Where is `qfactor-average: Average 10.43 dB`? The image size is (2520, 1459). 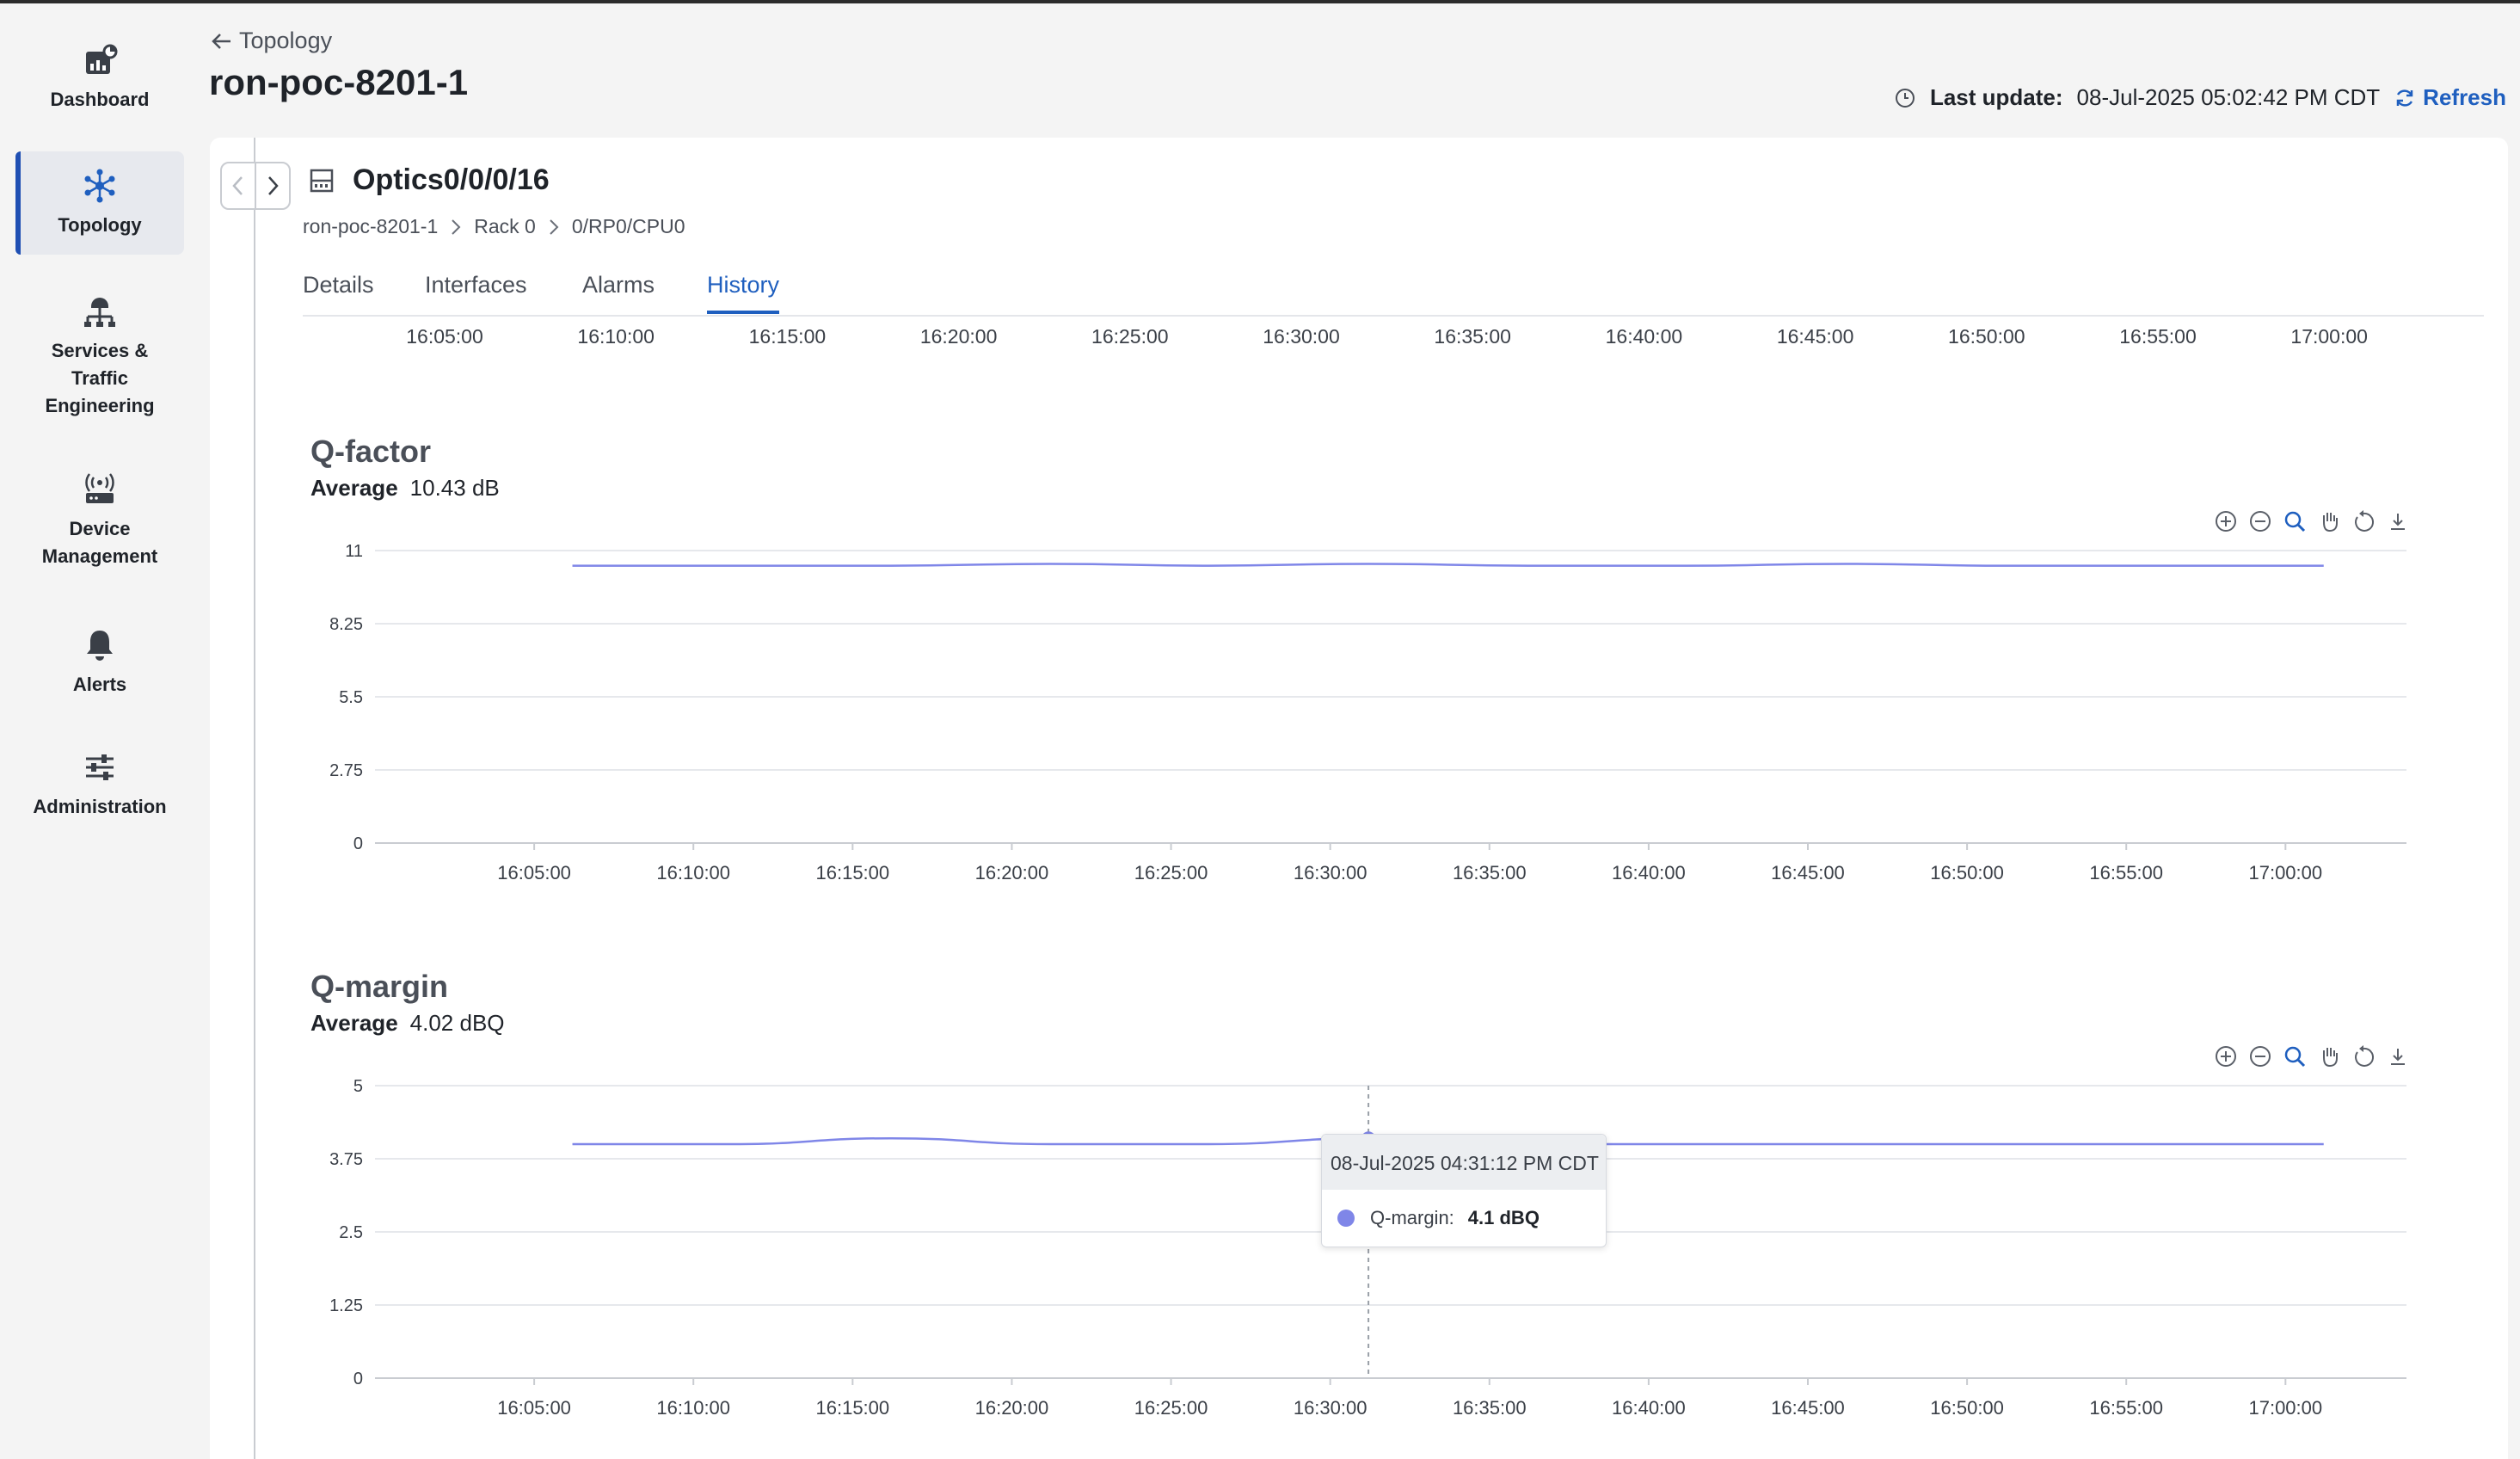 qfactor-average: Average 10.43 dB is located at coordinates (405, 488).